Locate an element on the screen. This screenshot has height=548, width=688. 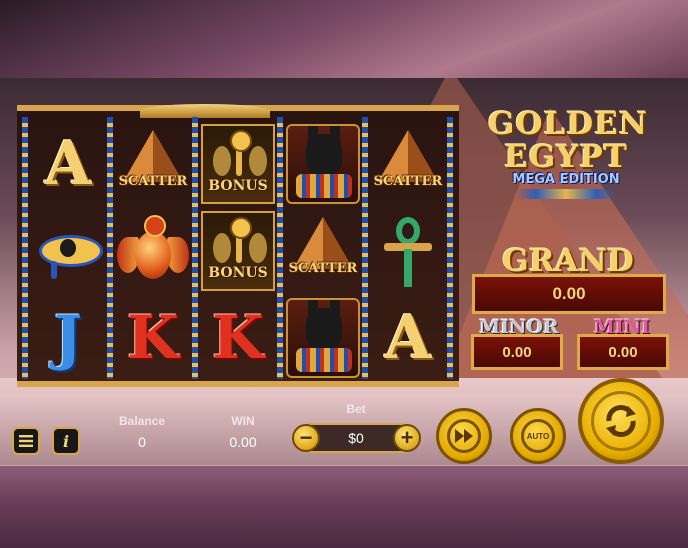
mini-jackpot-value: 0.00 is located at coordinates (623, 352).